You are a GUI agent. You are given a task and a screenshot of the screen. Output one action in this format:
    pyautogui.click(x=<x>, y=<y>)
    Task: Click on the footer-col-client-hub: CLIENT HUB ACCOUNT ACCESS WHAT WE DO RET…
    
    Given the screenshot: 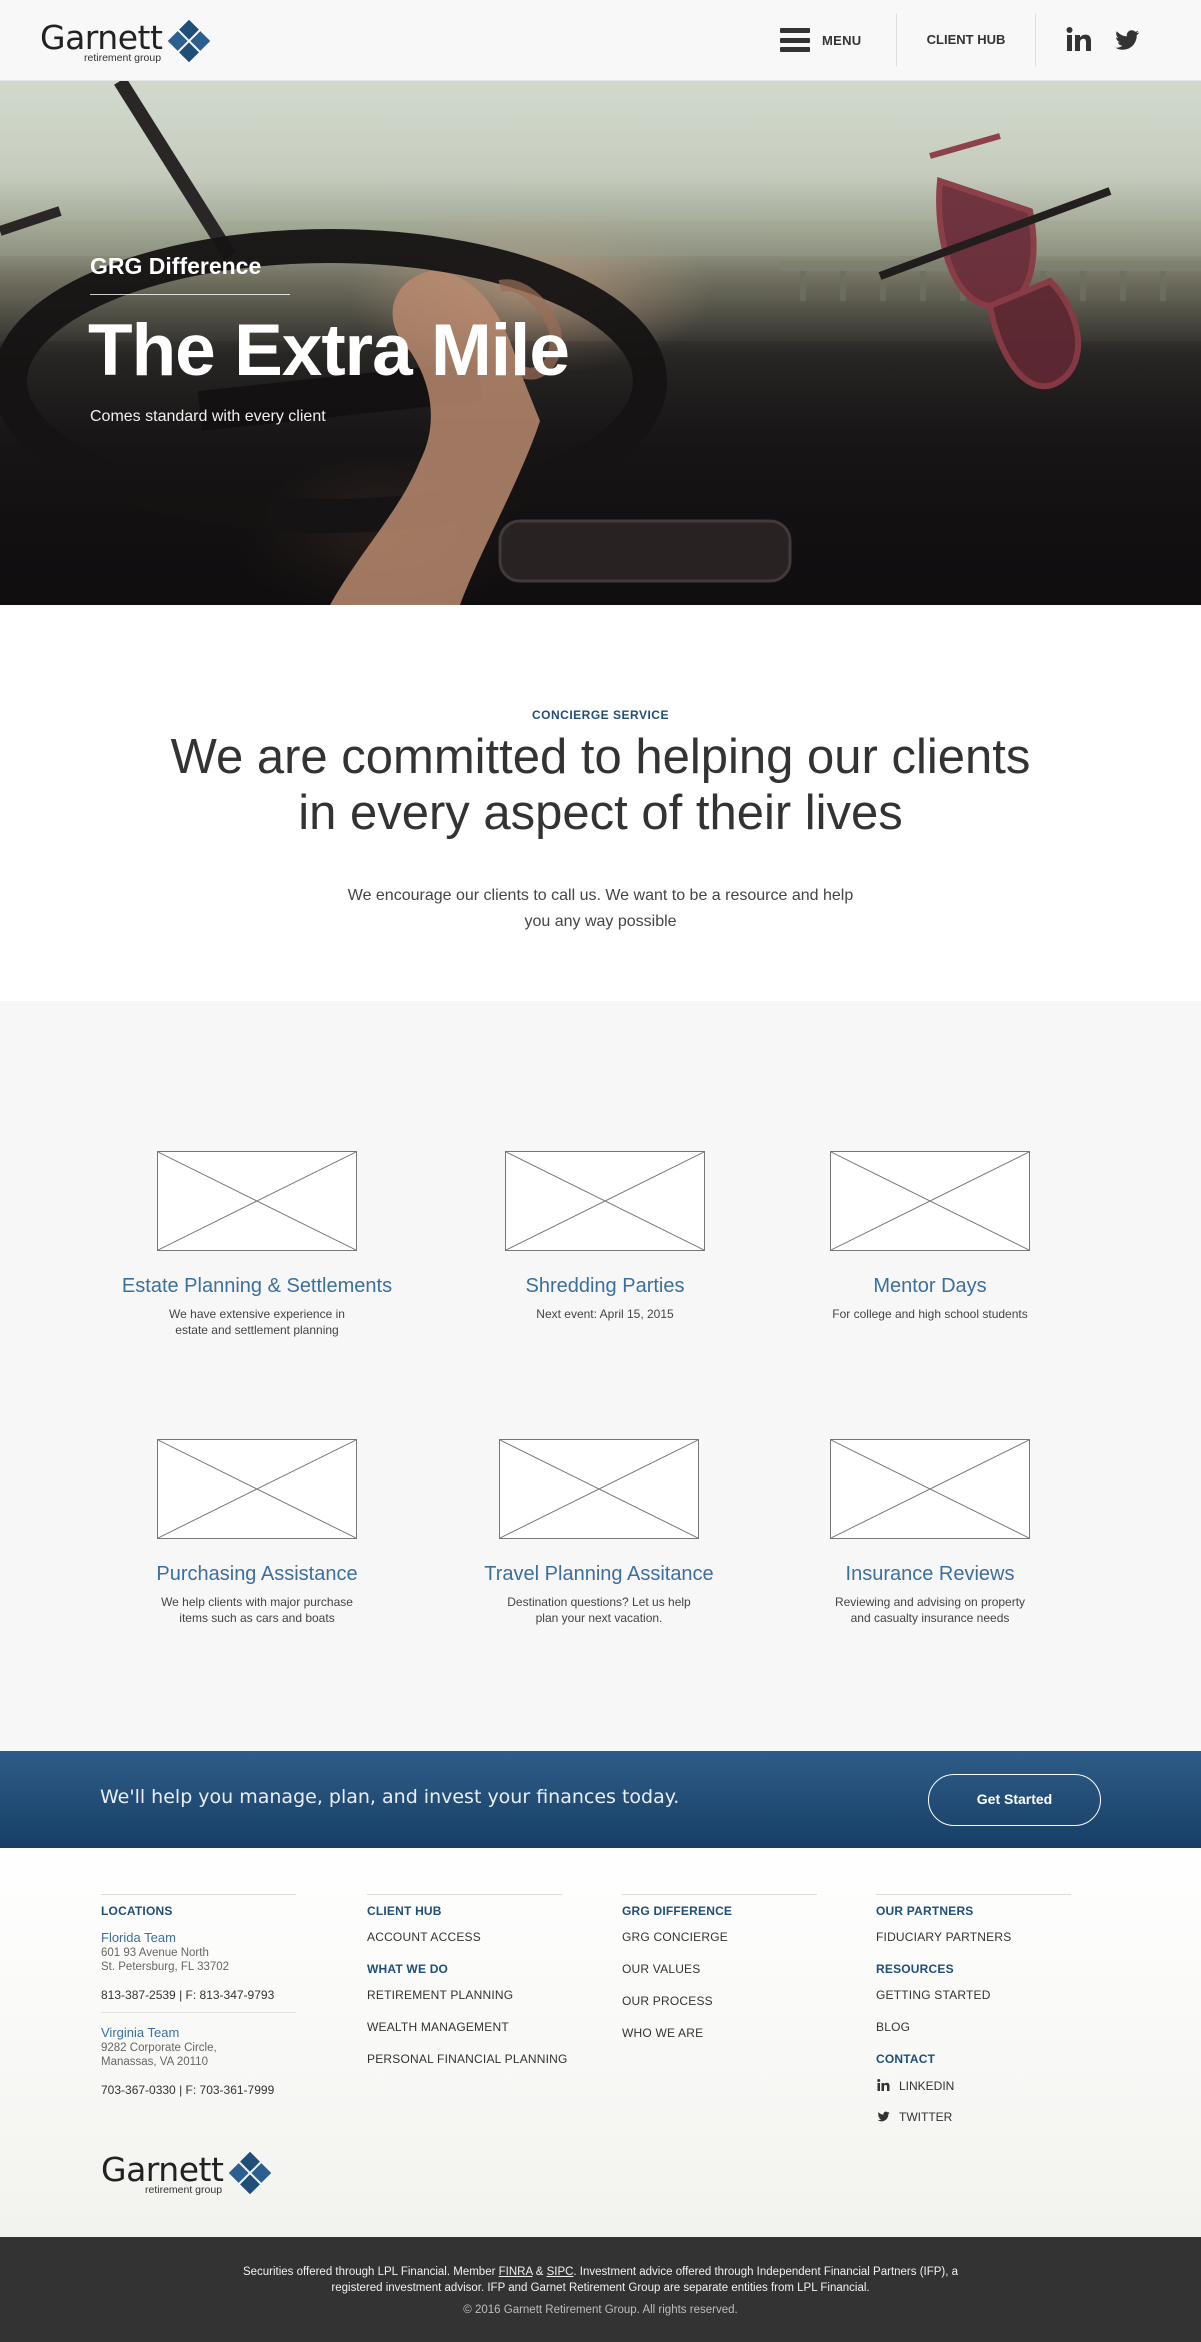 What is the action you would take?
    pyautogui.click(x=477, y=1989)
    